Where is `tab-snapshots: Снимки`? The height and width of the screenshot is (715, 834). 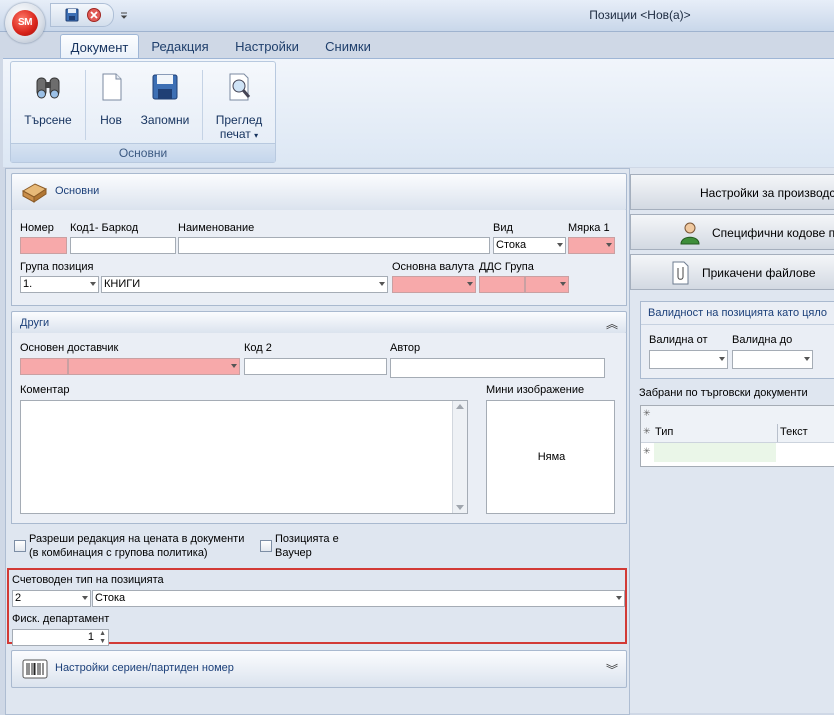 tab-snapshots: Снимки is located at coordinates (348, 46).